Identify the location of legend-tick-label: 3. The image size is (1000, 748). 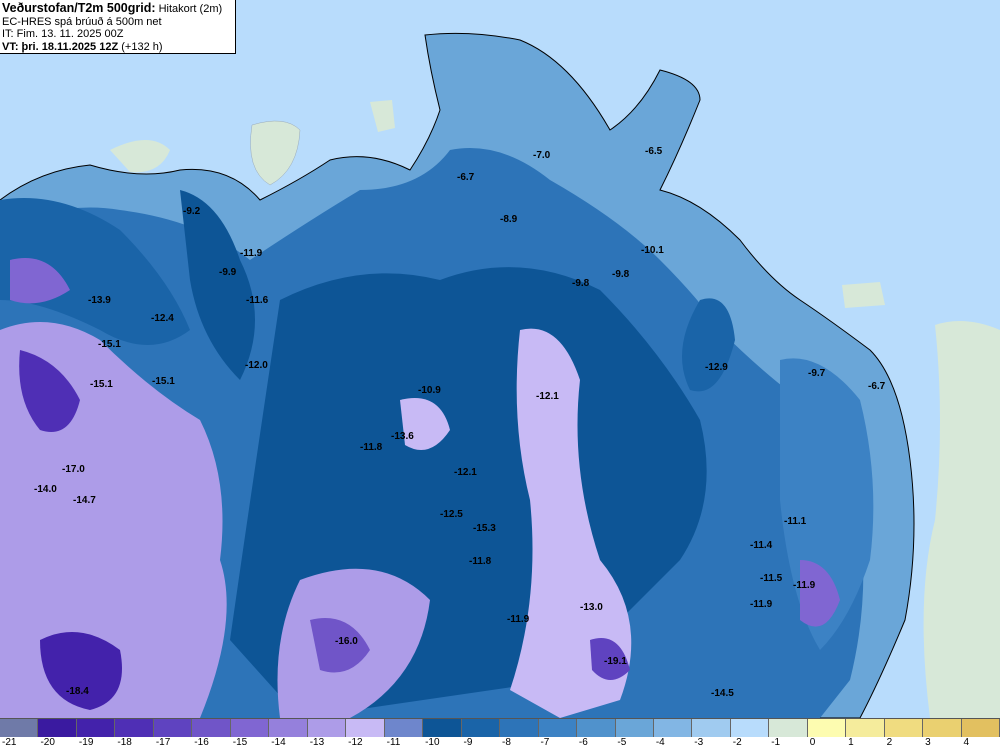
(928, 742).